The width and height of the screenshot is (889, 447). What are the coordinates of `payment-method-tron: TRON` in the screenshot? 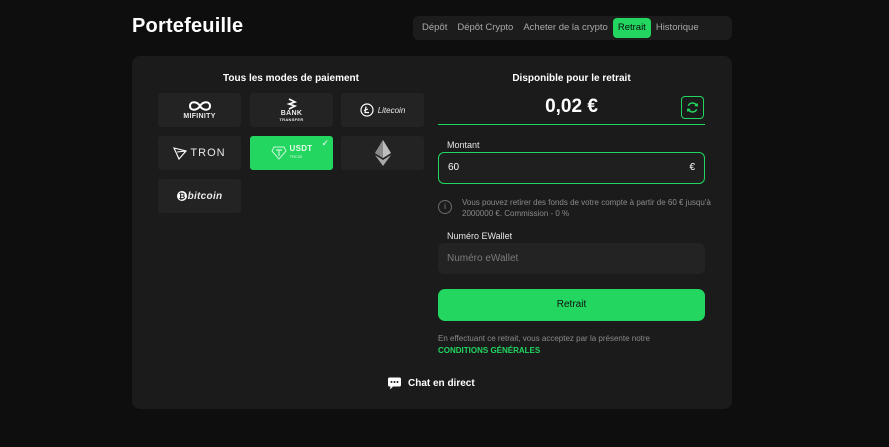 It's located at (199, 153).